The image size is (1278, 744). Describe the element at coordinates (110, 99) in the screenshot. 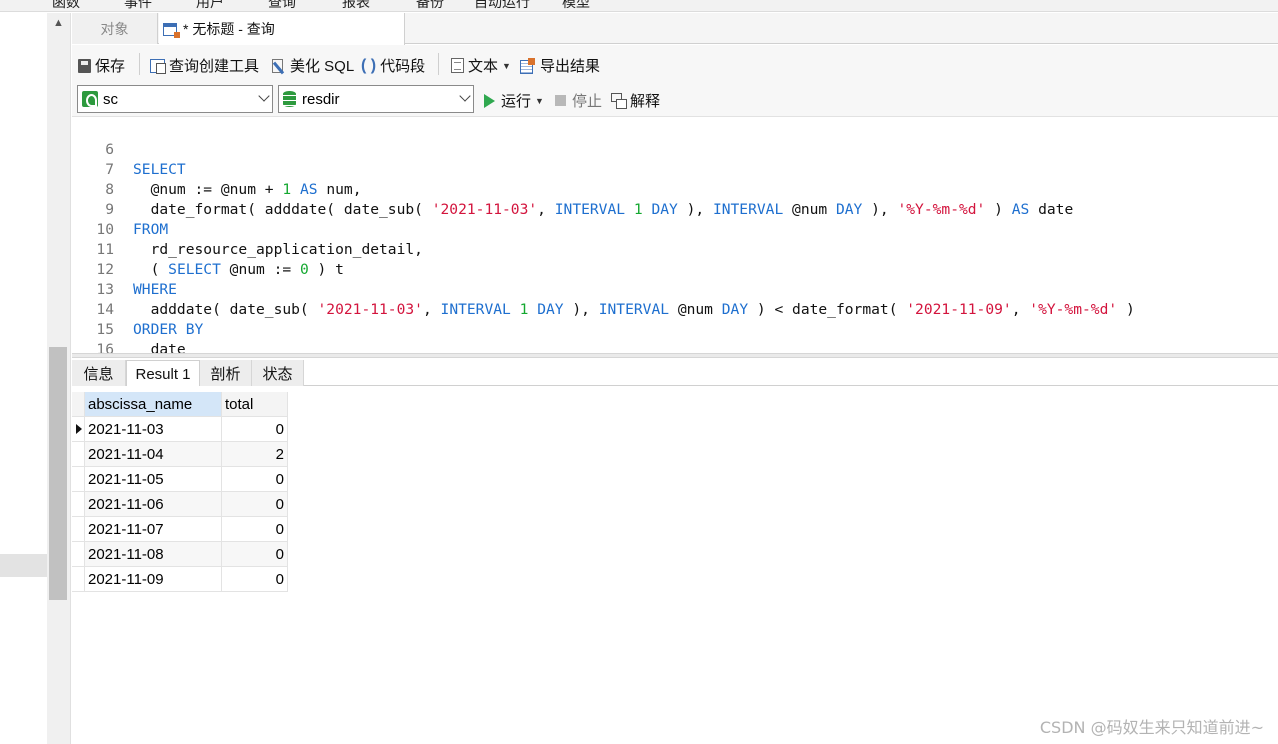

I see `connection-value: sc` at that location.